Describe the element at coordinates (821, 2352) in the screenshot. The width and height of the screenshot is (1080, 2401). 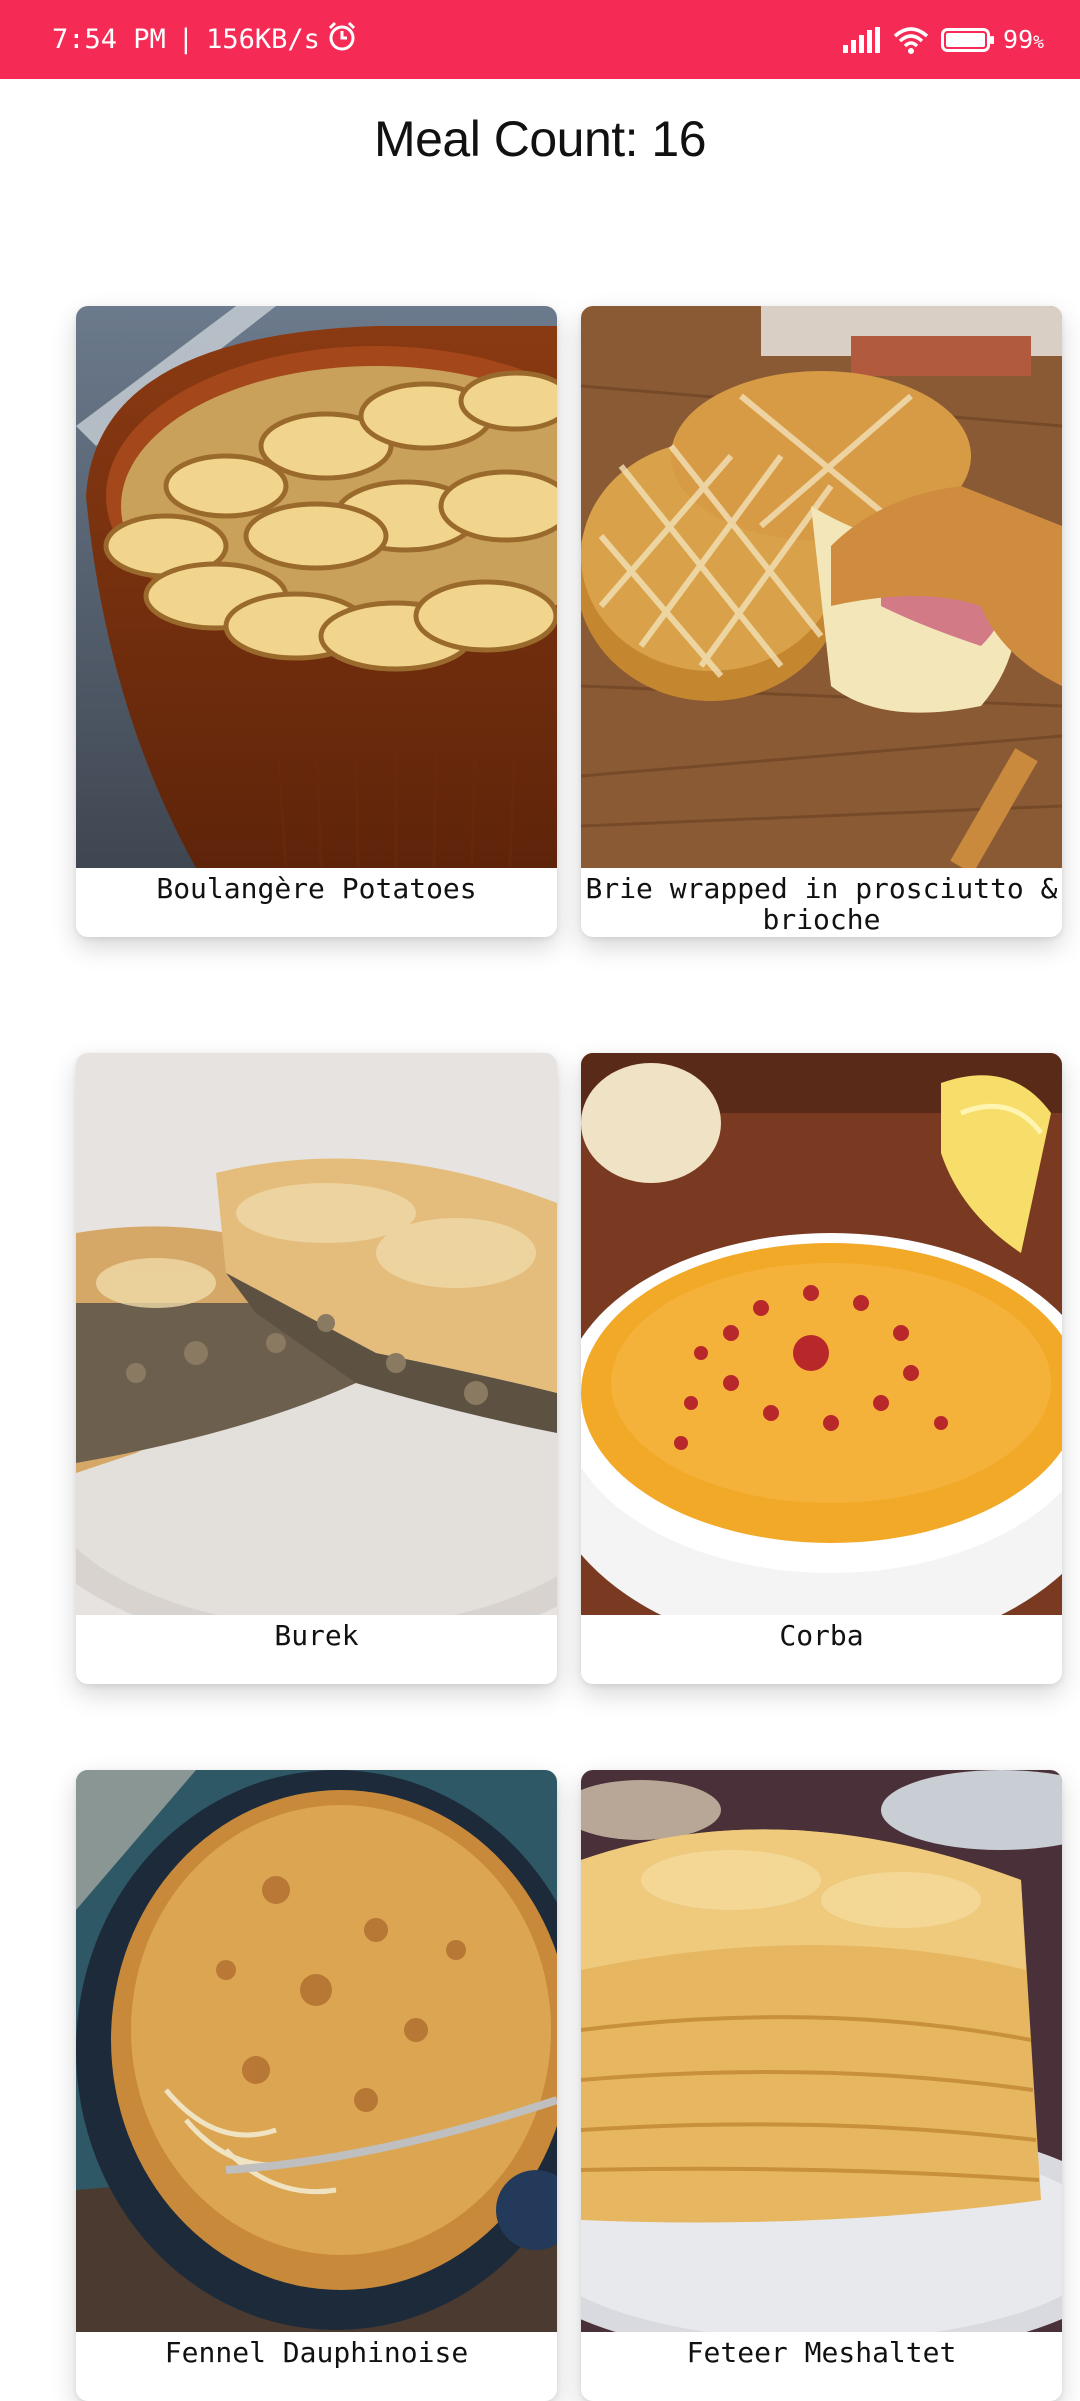
I see `meal-name: Feteer Meshaltet` at that location.